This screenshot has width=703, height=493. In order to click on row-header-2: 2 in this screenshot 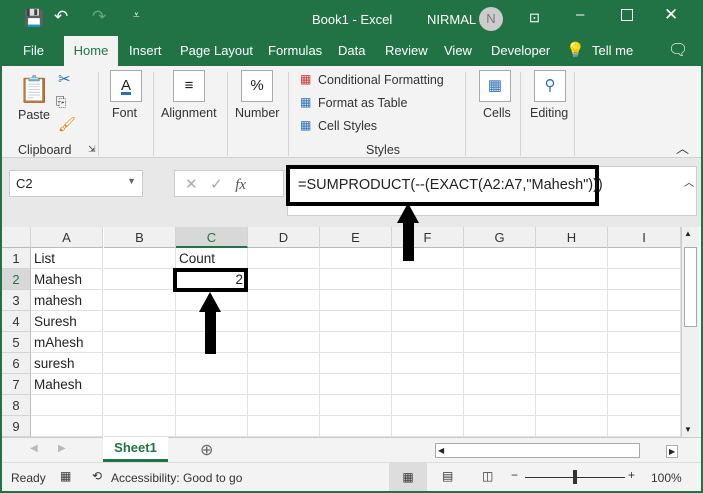, I will do `click(16, 279)`.